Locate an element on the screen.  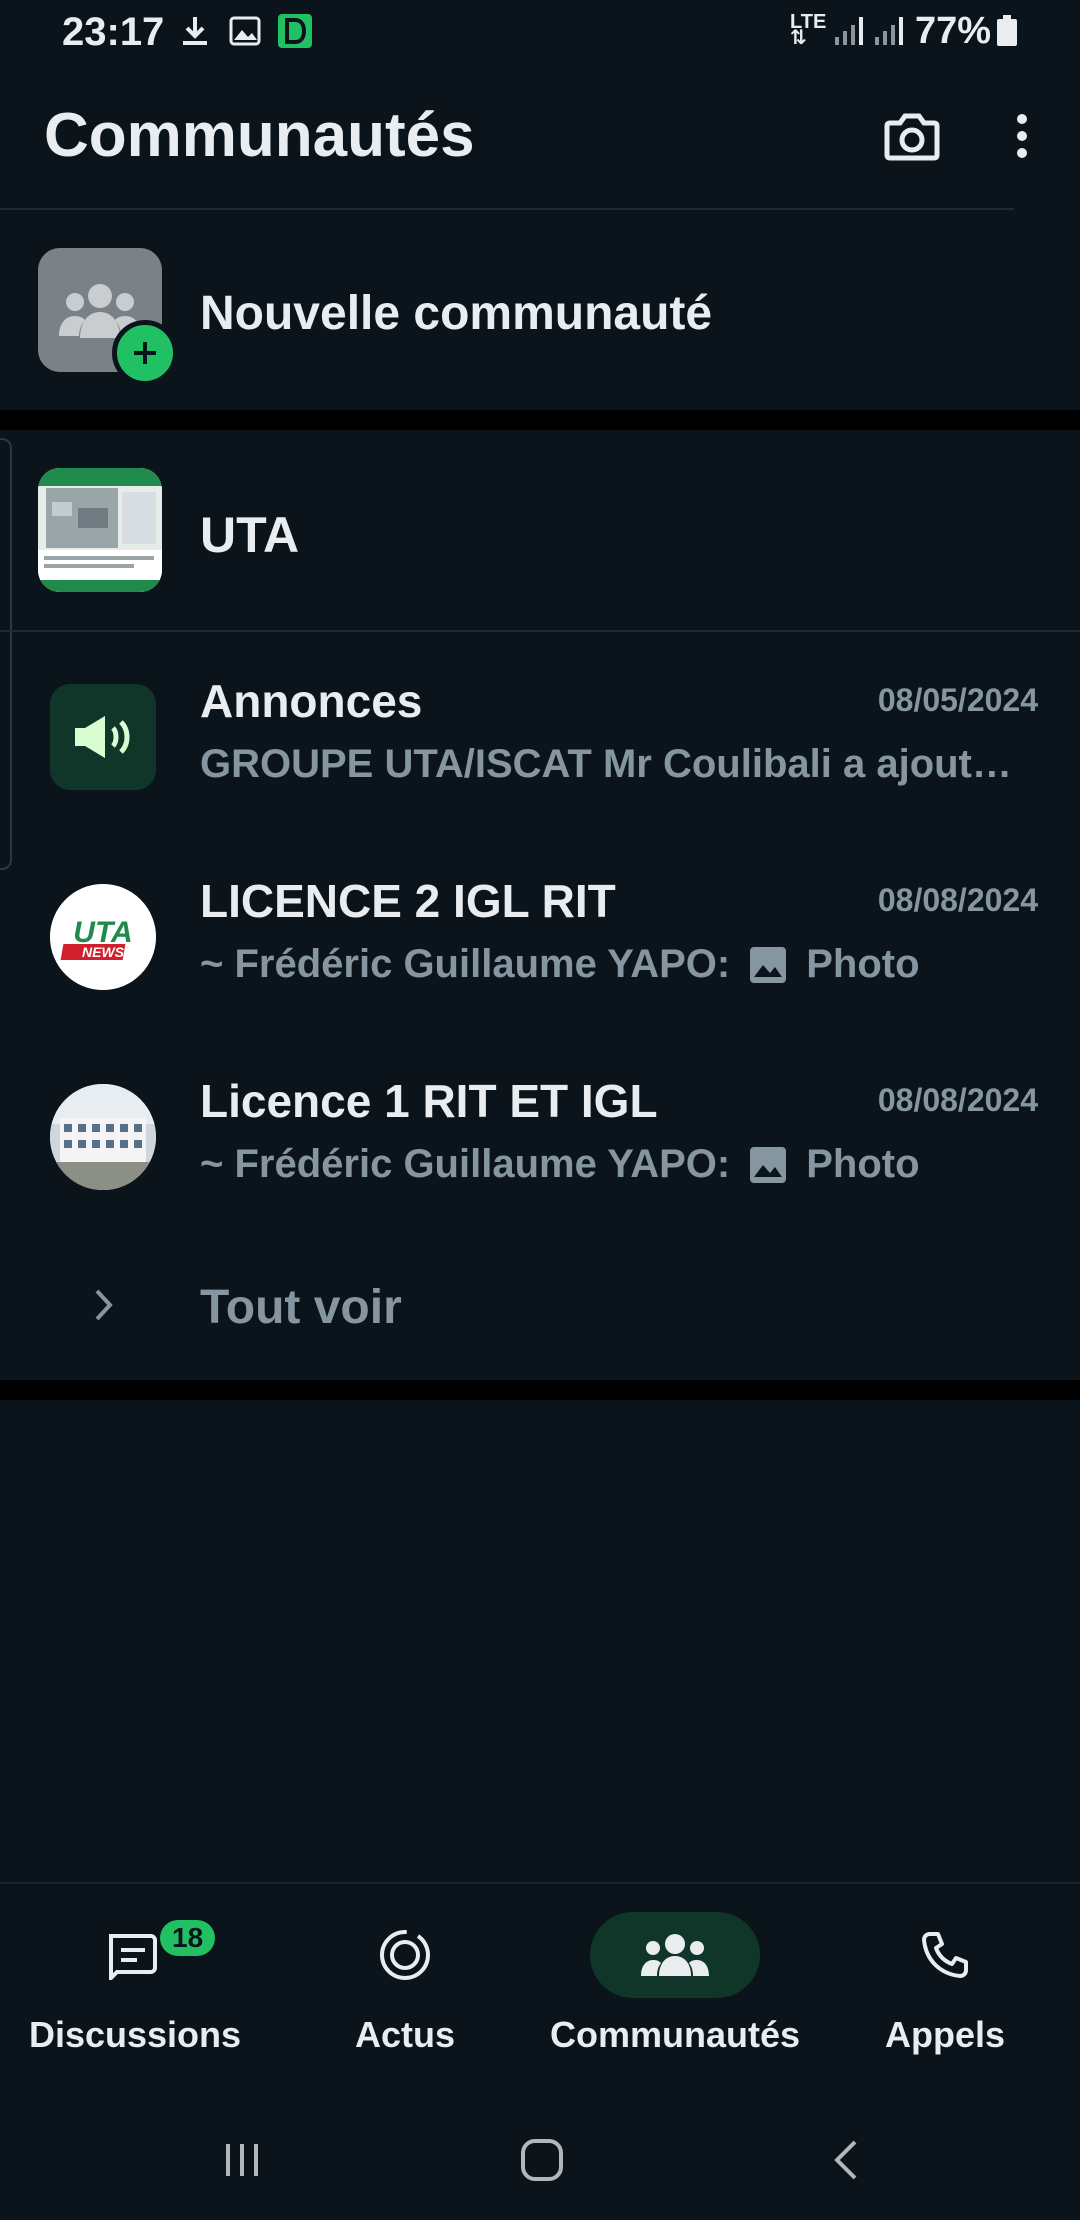
chevron-right-icon is located at coordinates (104, 1305).